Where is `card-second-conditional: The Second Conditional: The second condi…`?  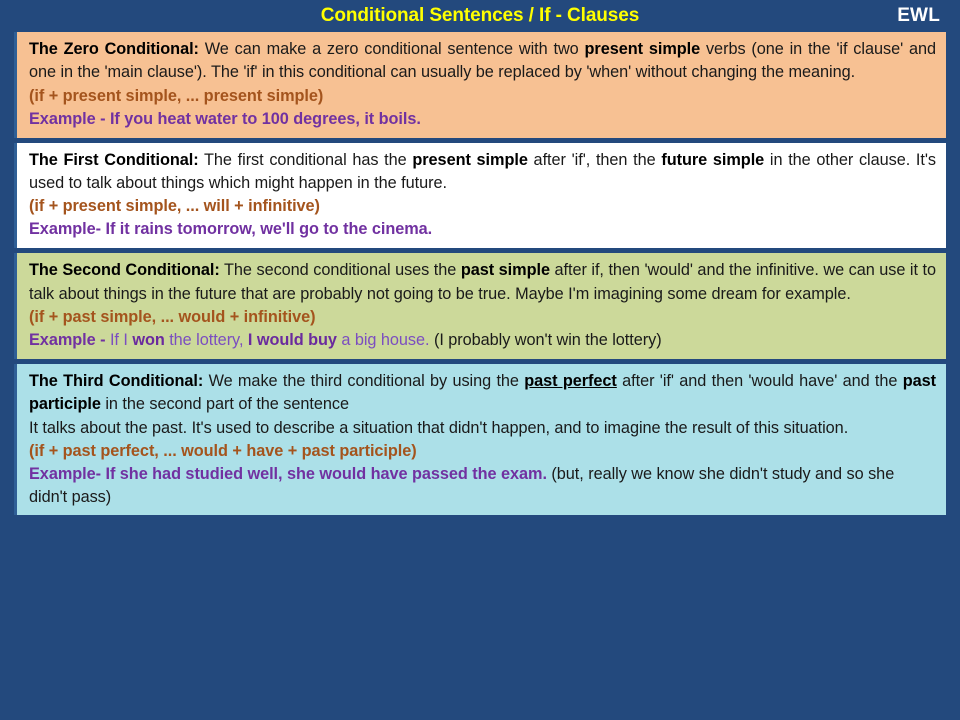 card-second-conditional: The Second Conditional: The second condi… is located at coordinates (480, 306).